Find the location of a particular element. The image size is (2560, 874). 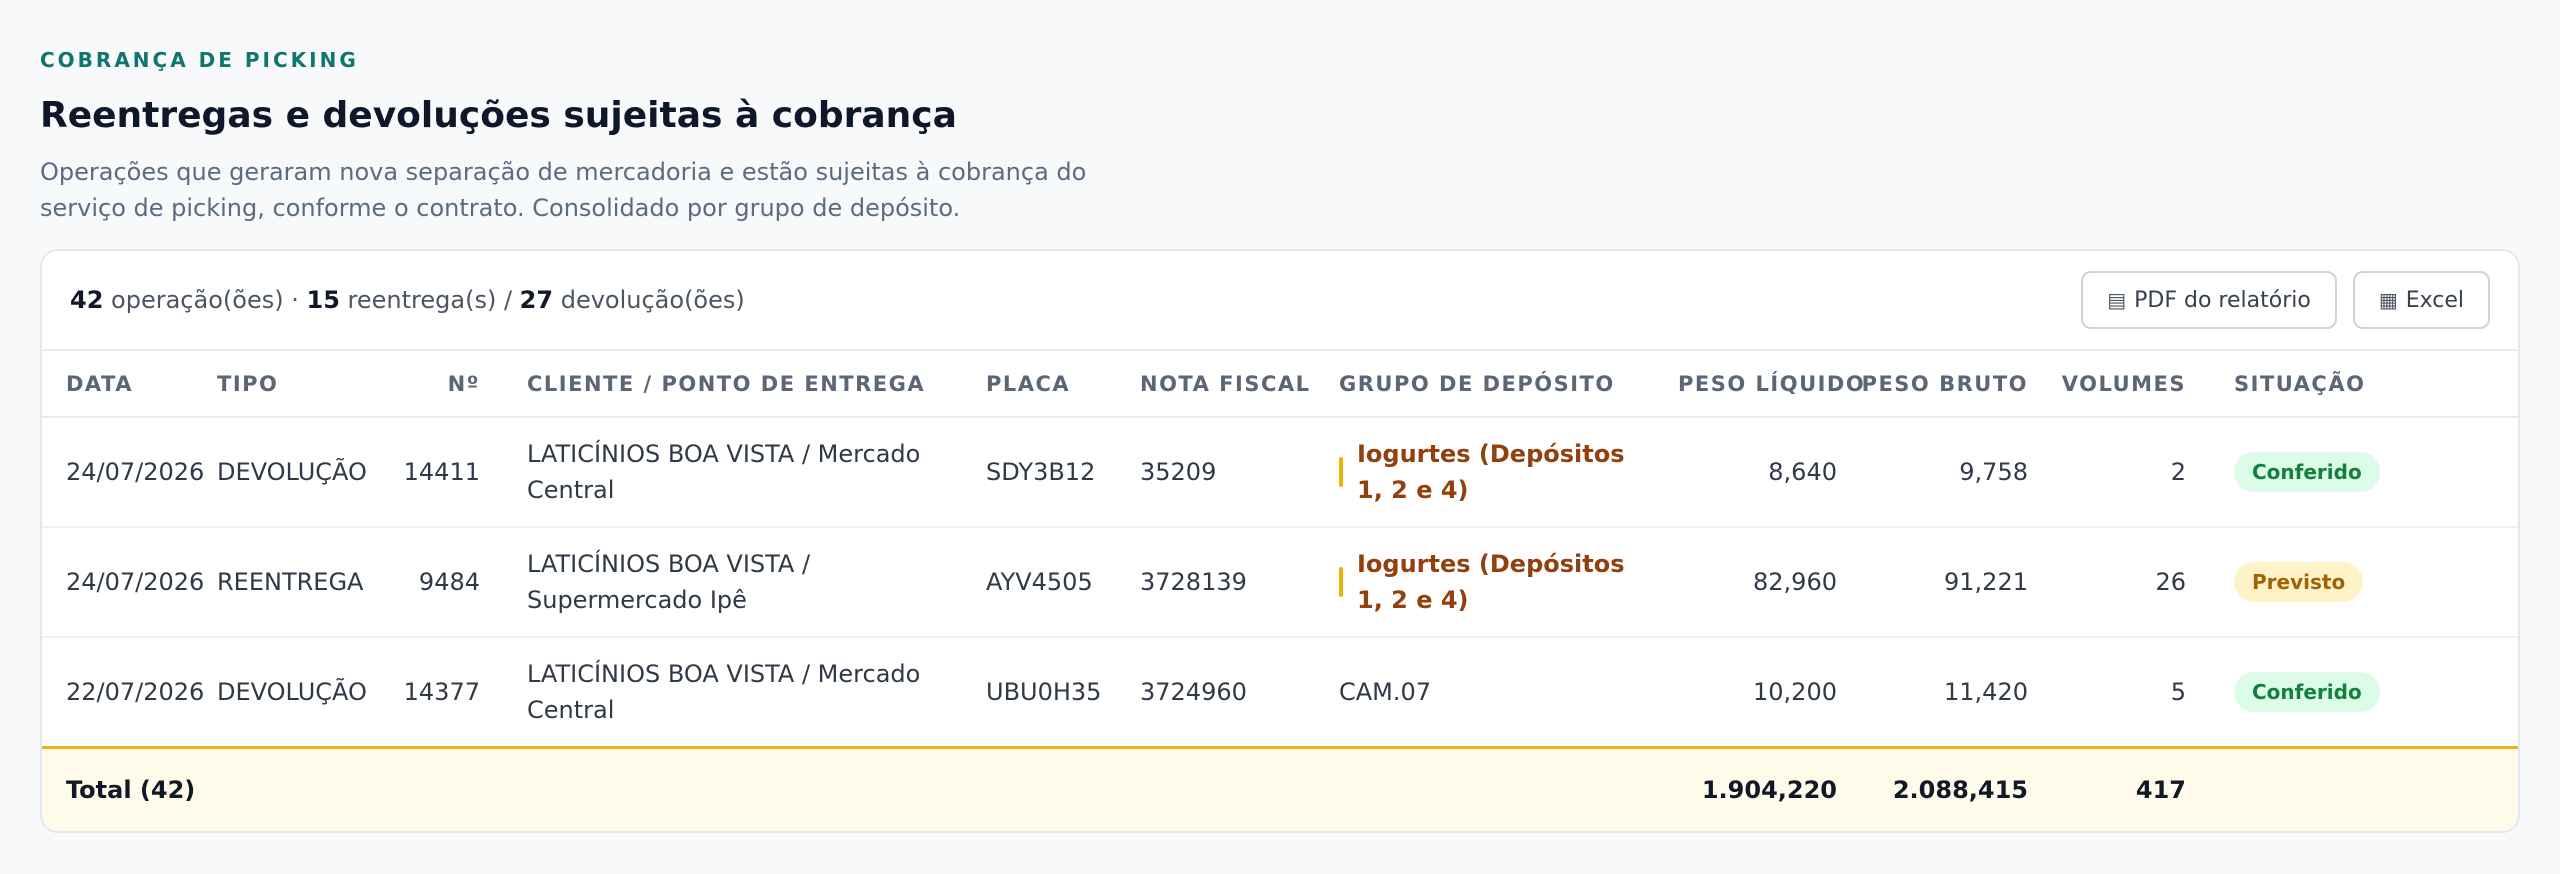

excel-label: Excel is located at coordinates (2434, 300).